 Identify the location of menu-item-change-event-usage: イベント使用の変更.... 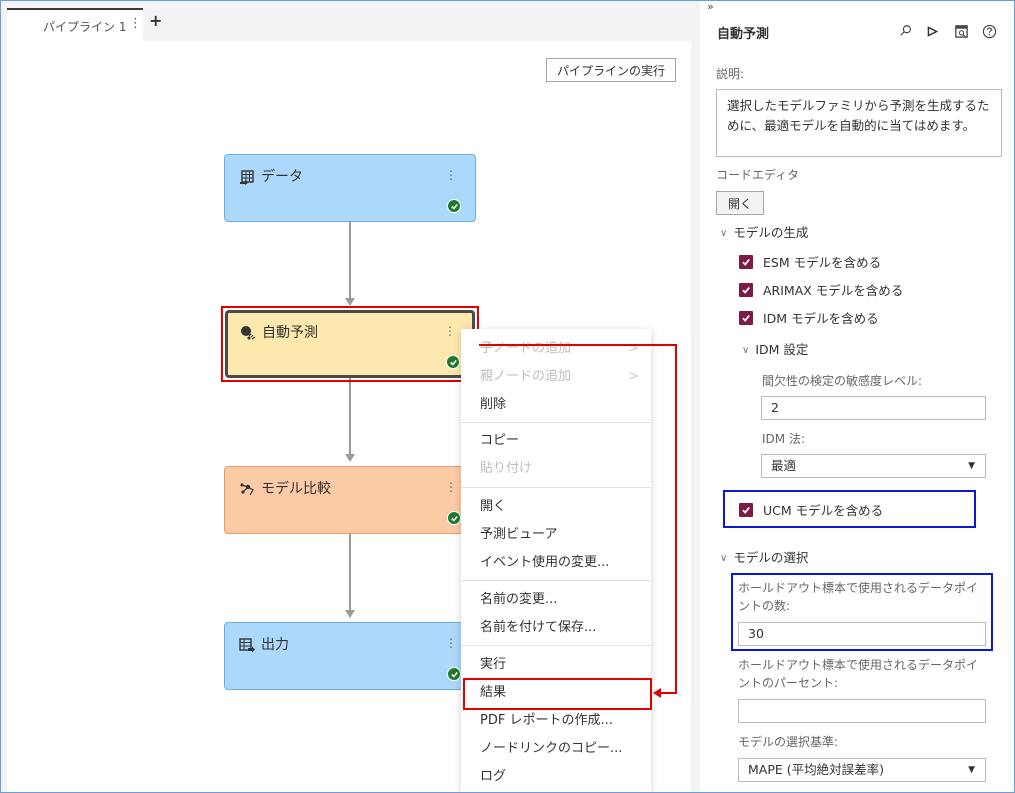
(556, 563).